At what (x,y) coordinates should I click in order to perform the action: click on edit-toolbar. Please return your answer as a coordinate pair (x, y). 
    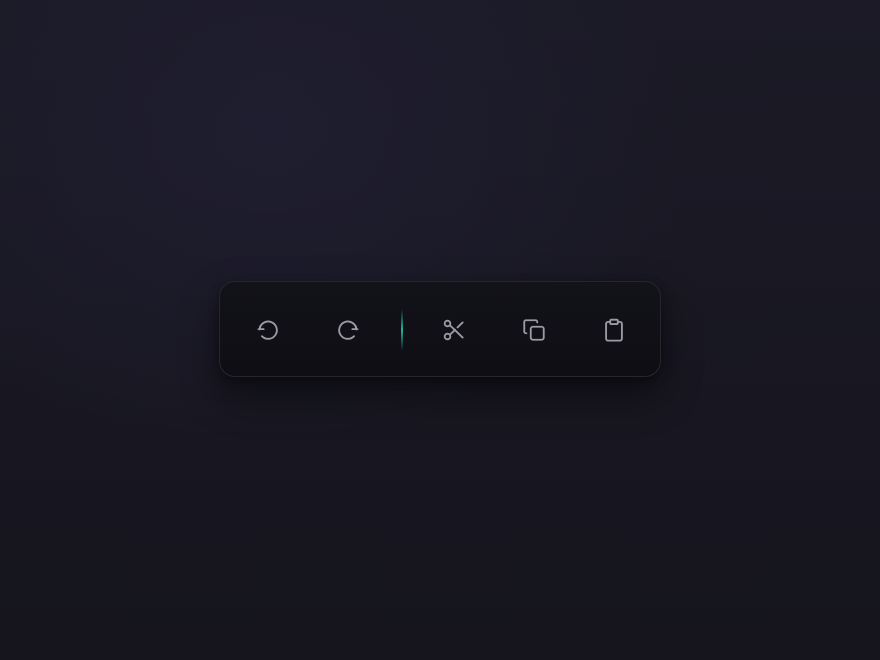
    Looking at the image, I should click on (440, 329).